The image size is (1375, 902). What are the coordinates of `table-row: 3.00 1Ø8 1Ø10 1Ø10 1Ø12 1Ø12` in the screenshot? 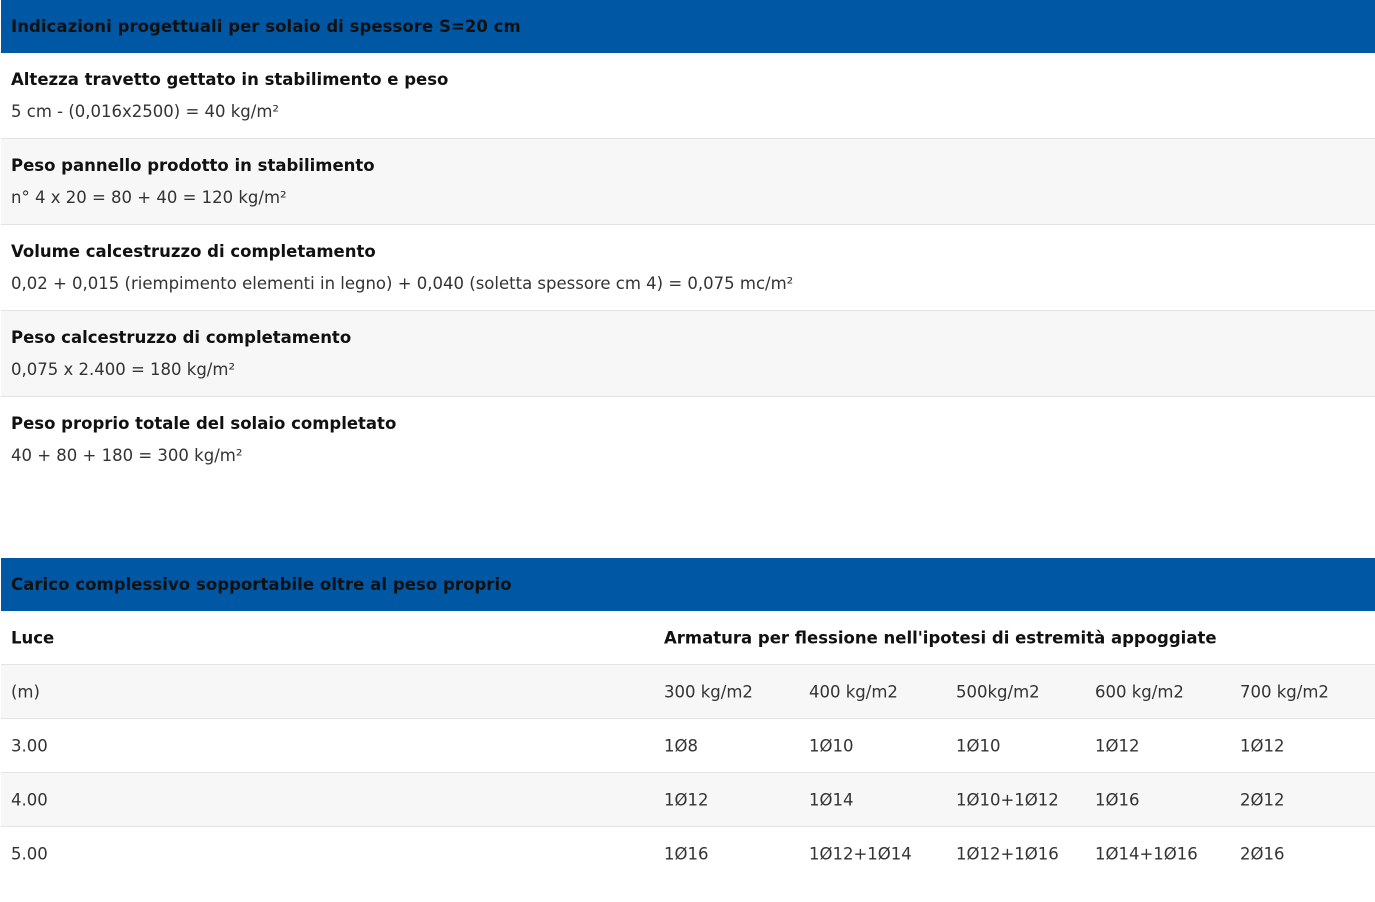 It's located at (688, 746).